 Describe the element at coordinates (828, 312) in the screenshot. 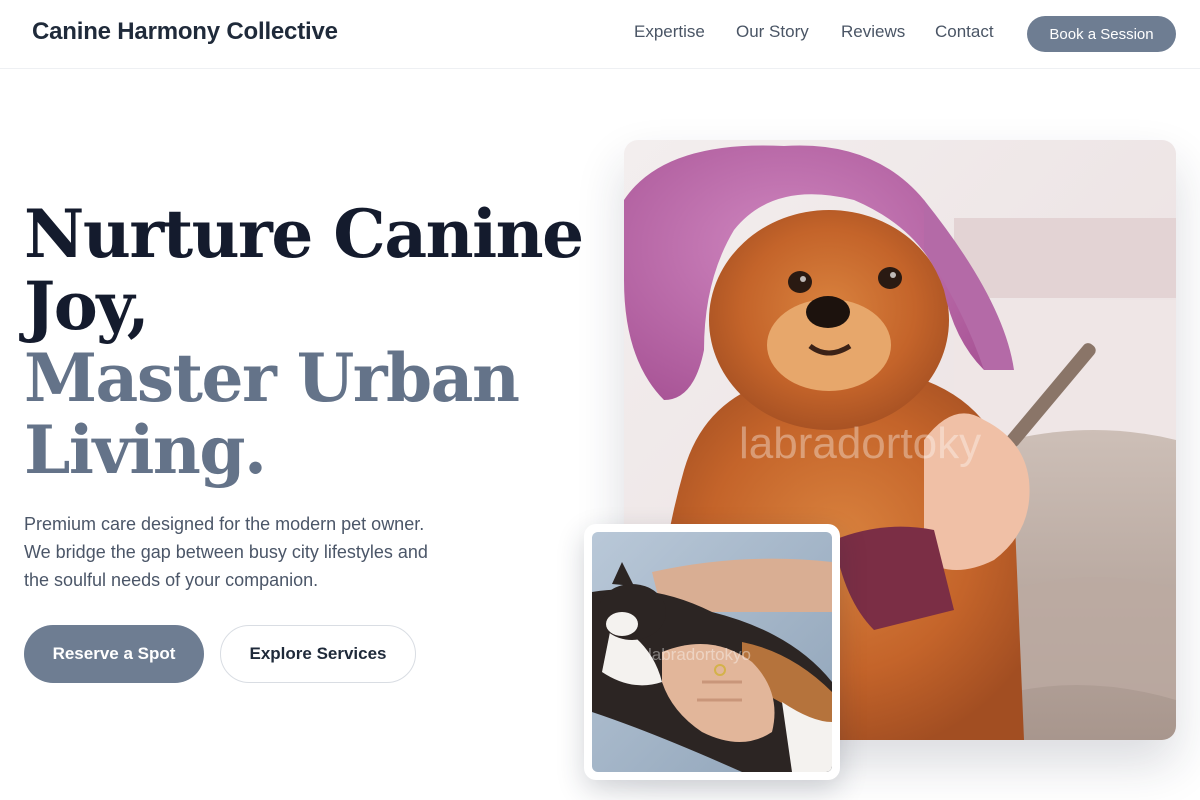

I see `dog-nose` at that location.